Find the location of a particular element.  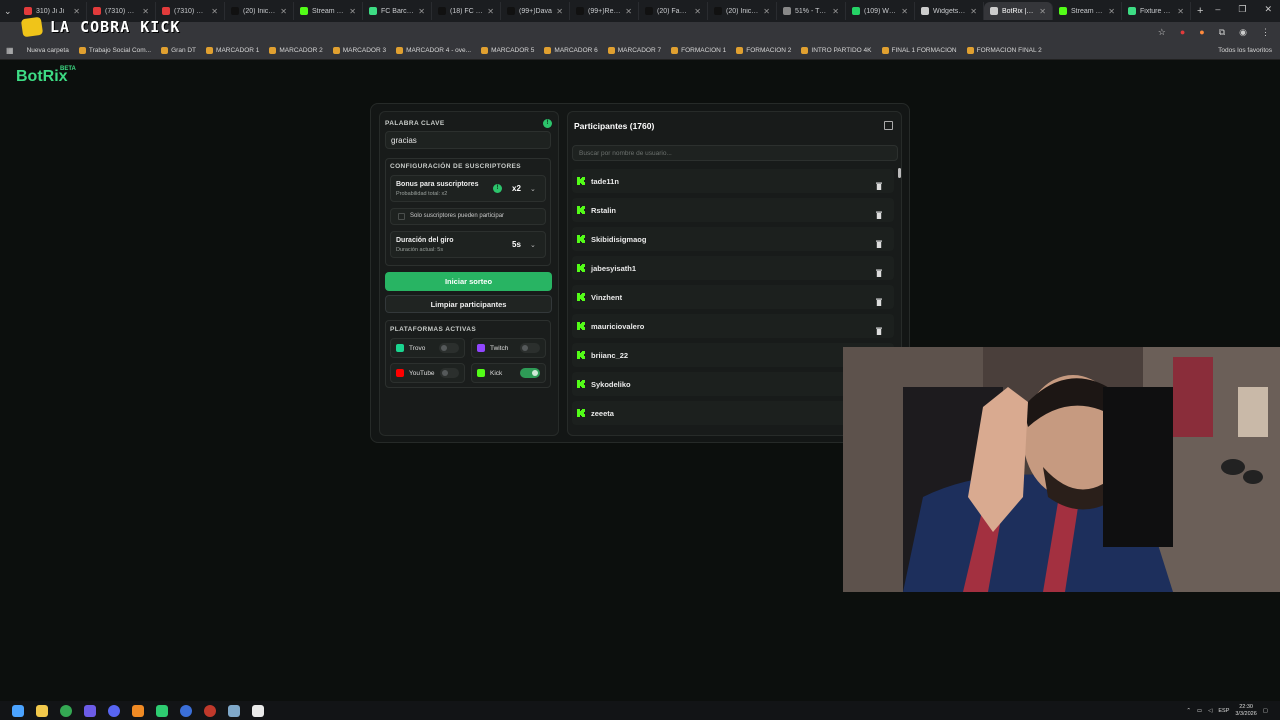

kick-icon is located at coordinates (581, 239).